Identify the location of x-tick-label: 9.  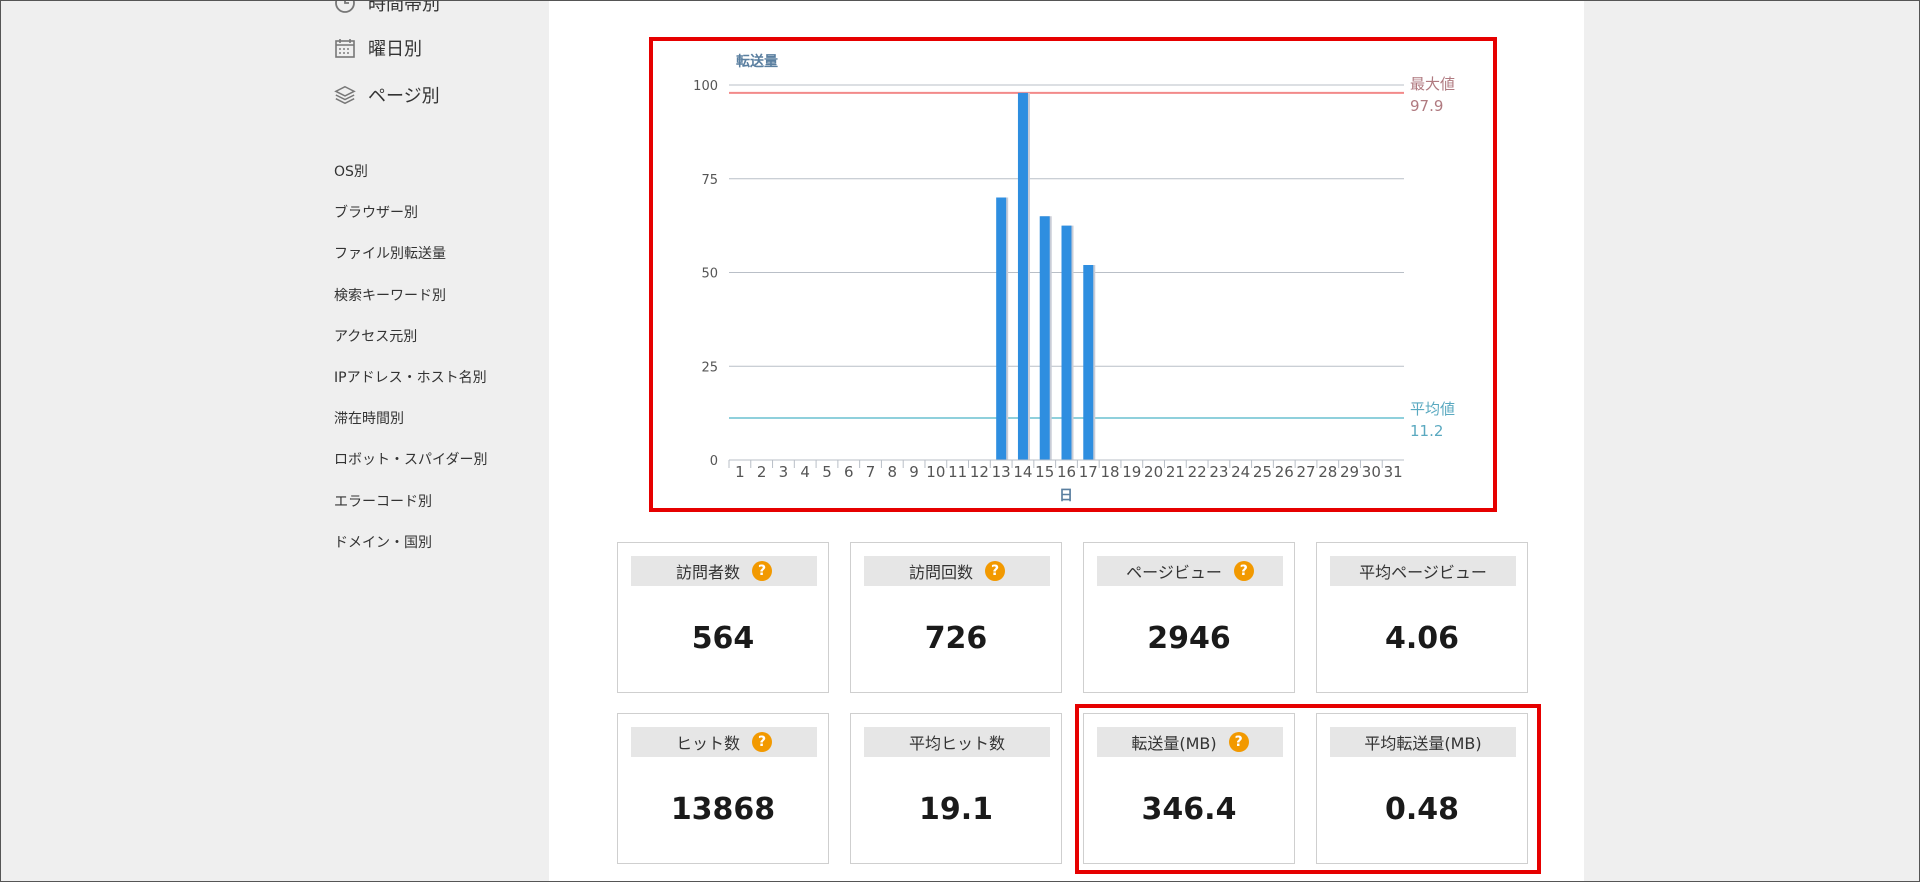
(914, 472).